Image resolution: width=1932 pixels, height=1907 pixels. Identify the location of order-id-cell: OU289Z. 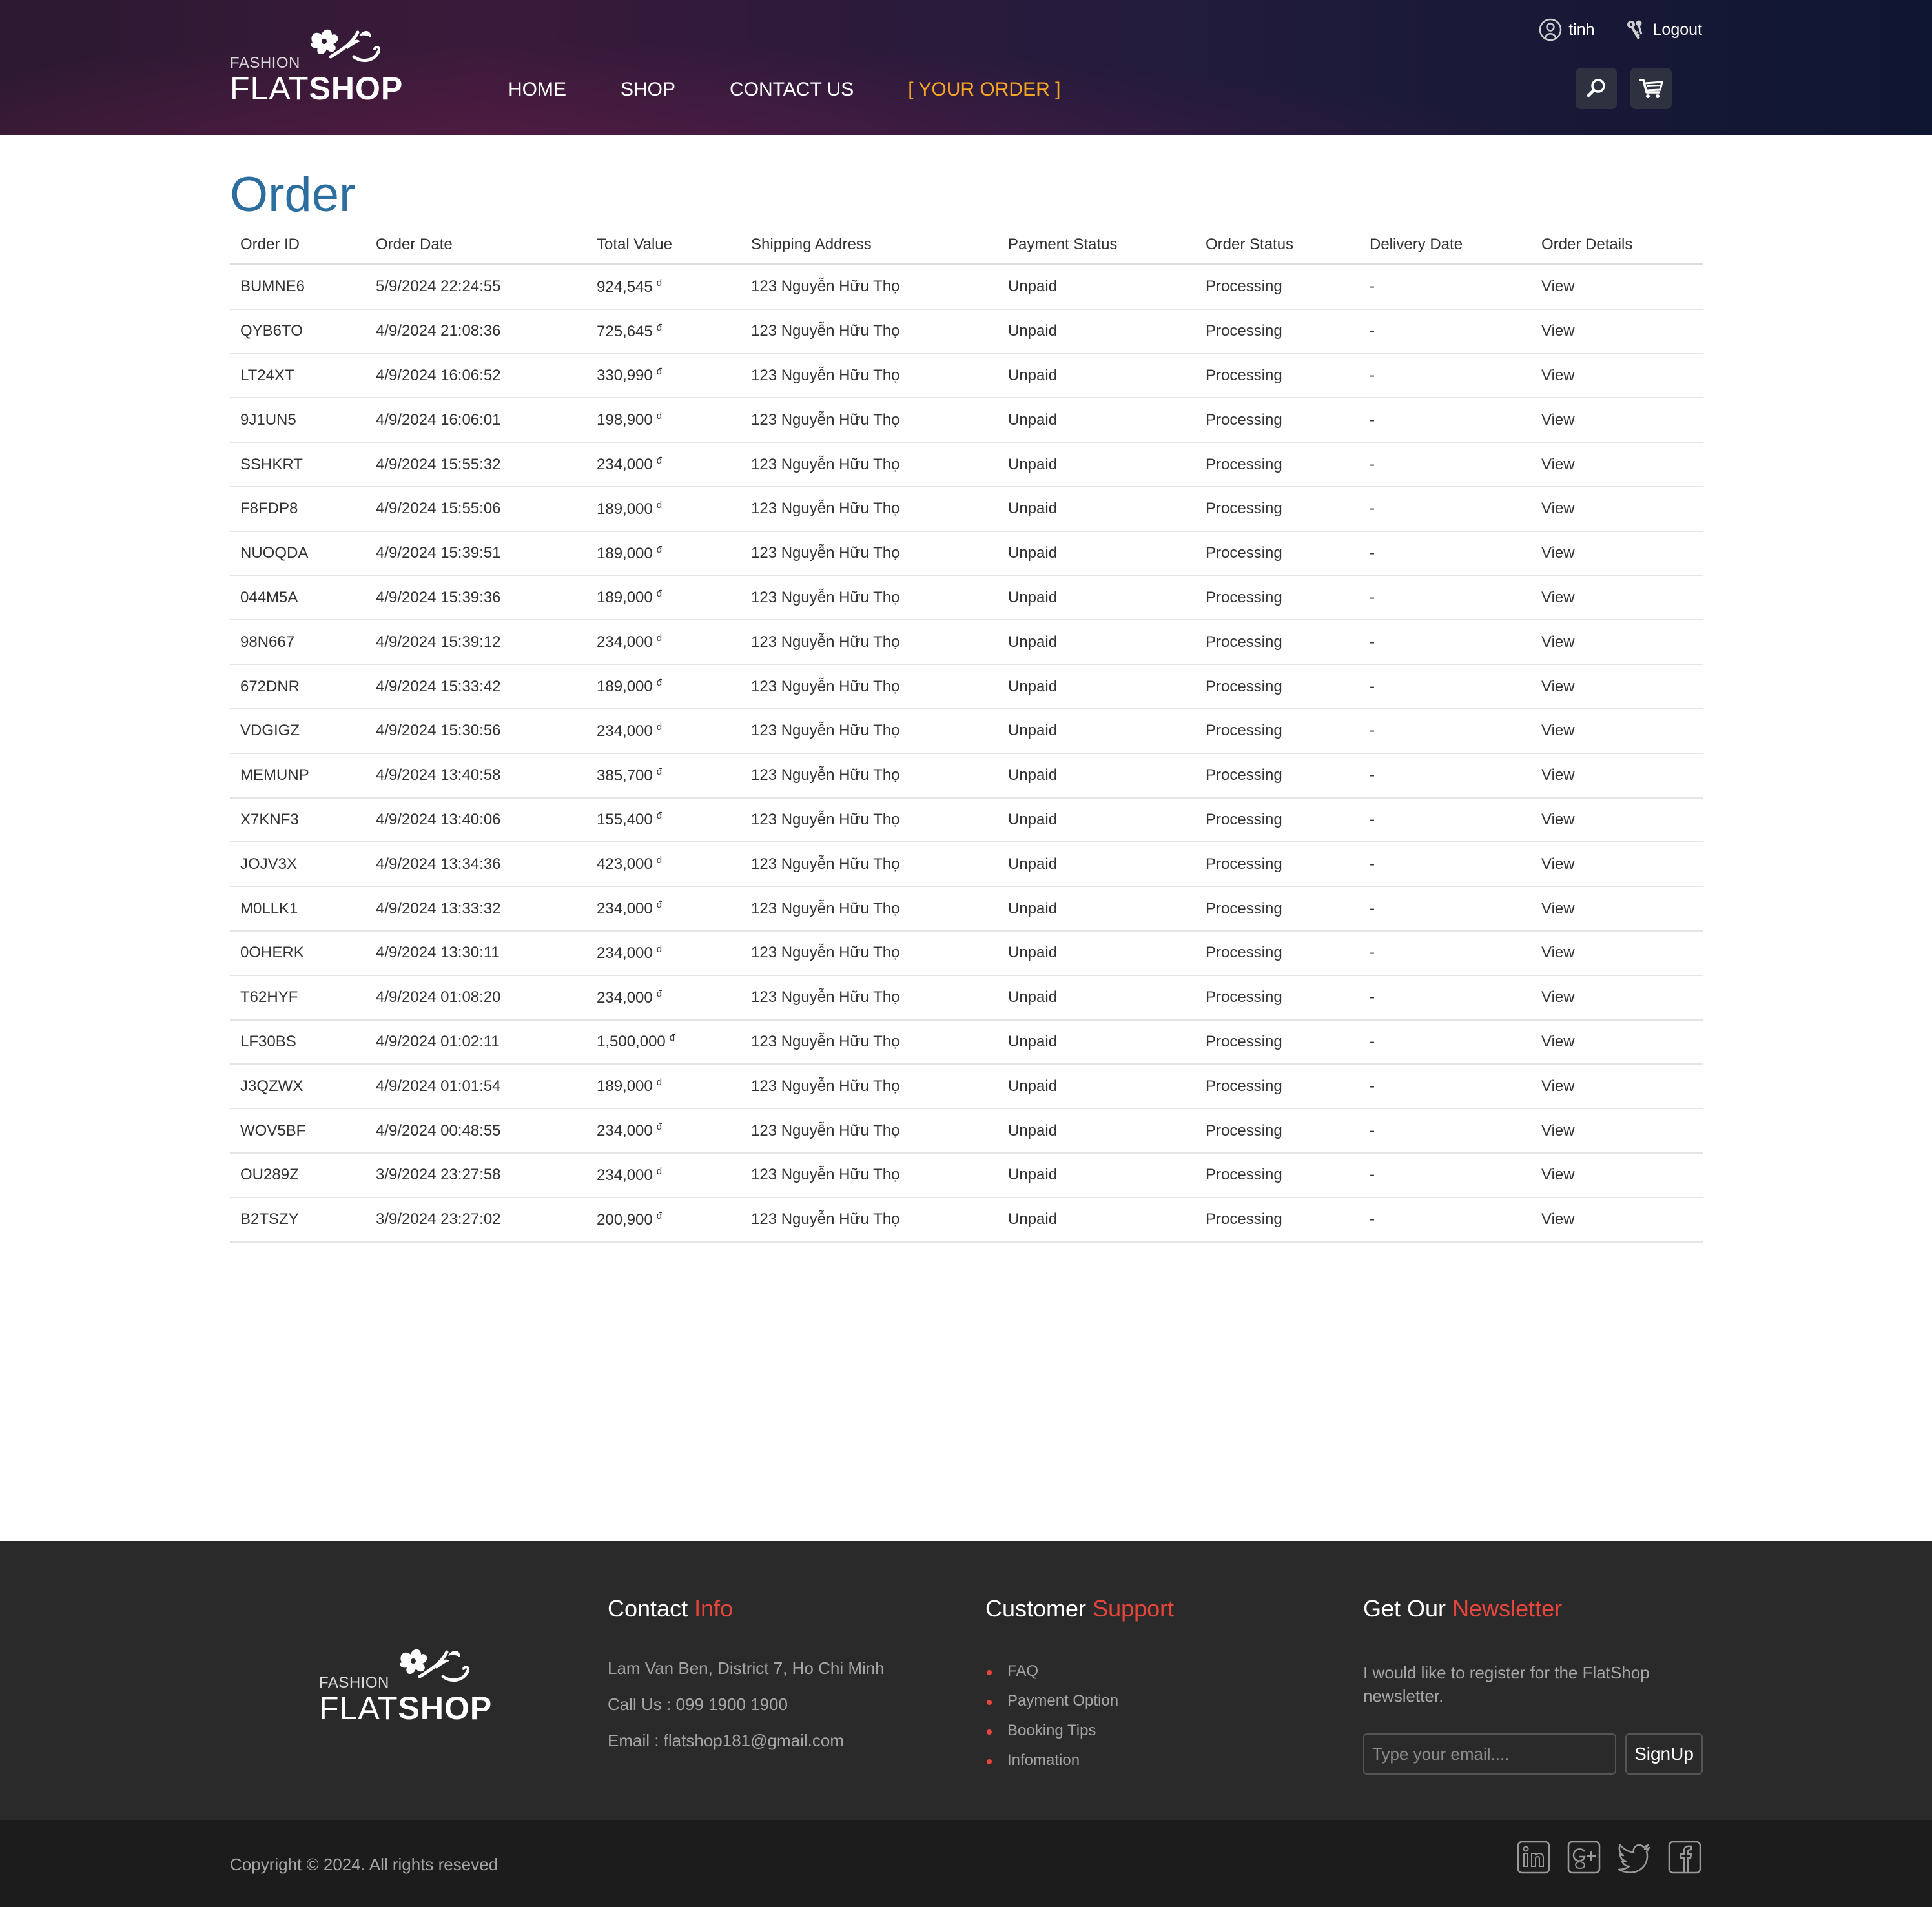
(297, 1175).